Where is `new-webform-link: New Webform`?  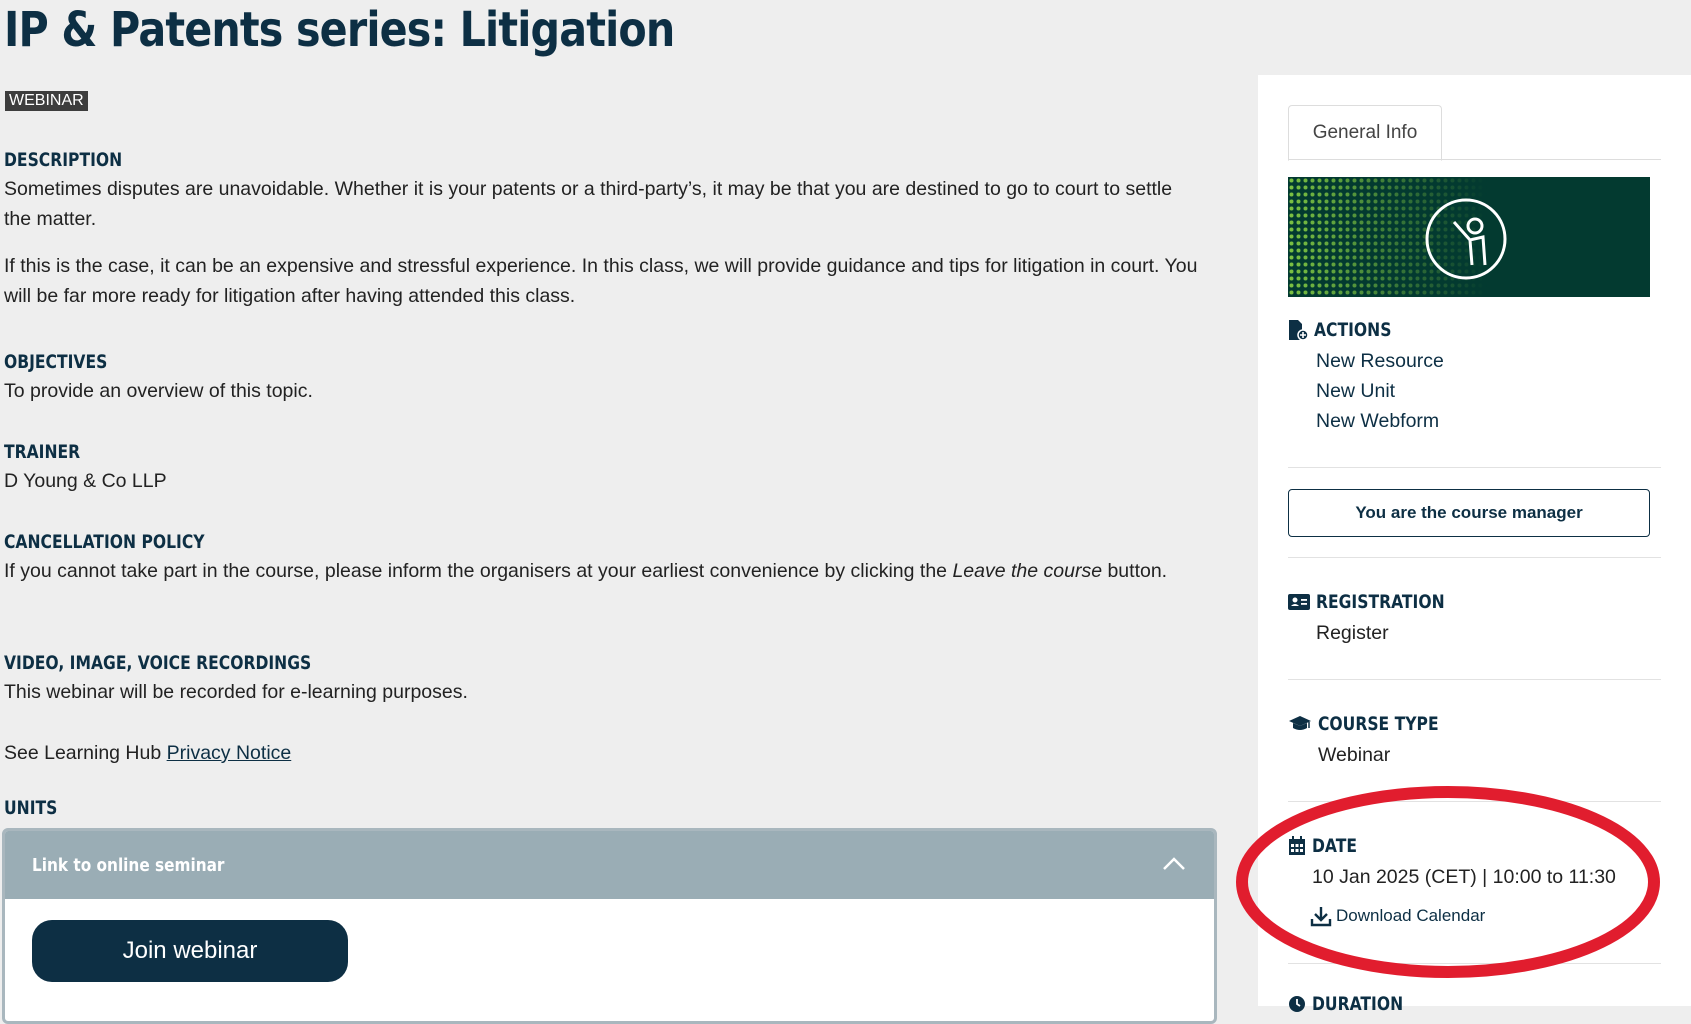 new-webform-link: New Webform is located at coordinates (1377, 421).